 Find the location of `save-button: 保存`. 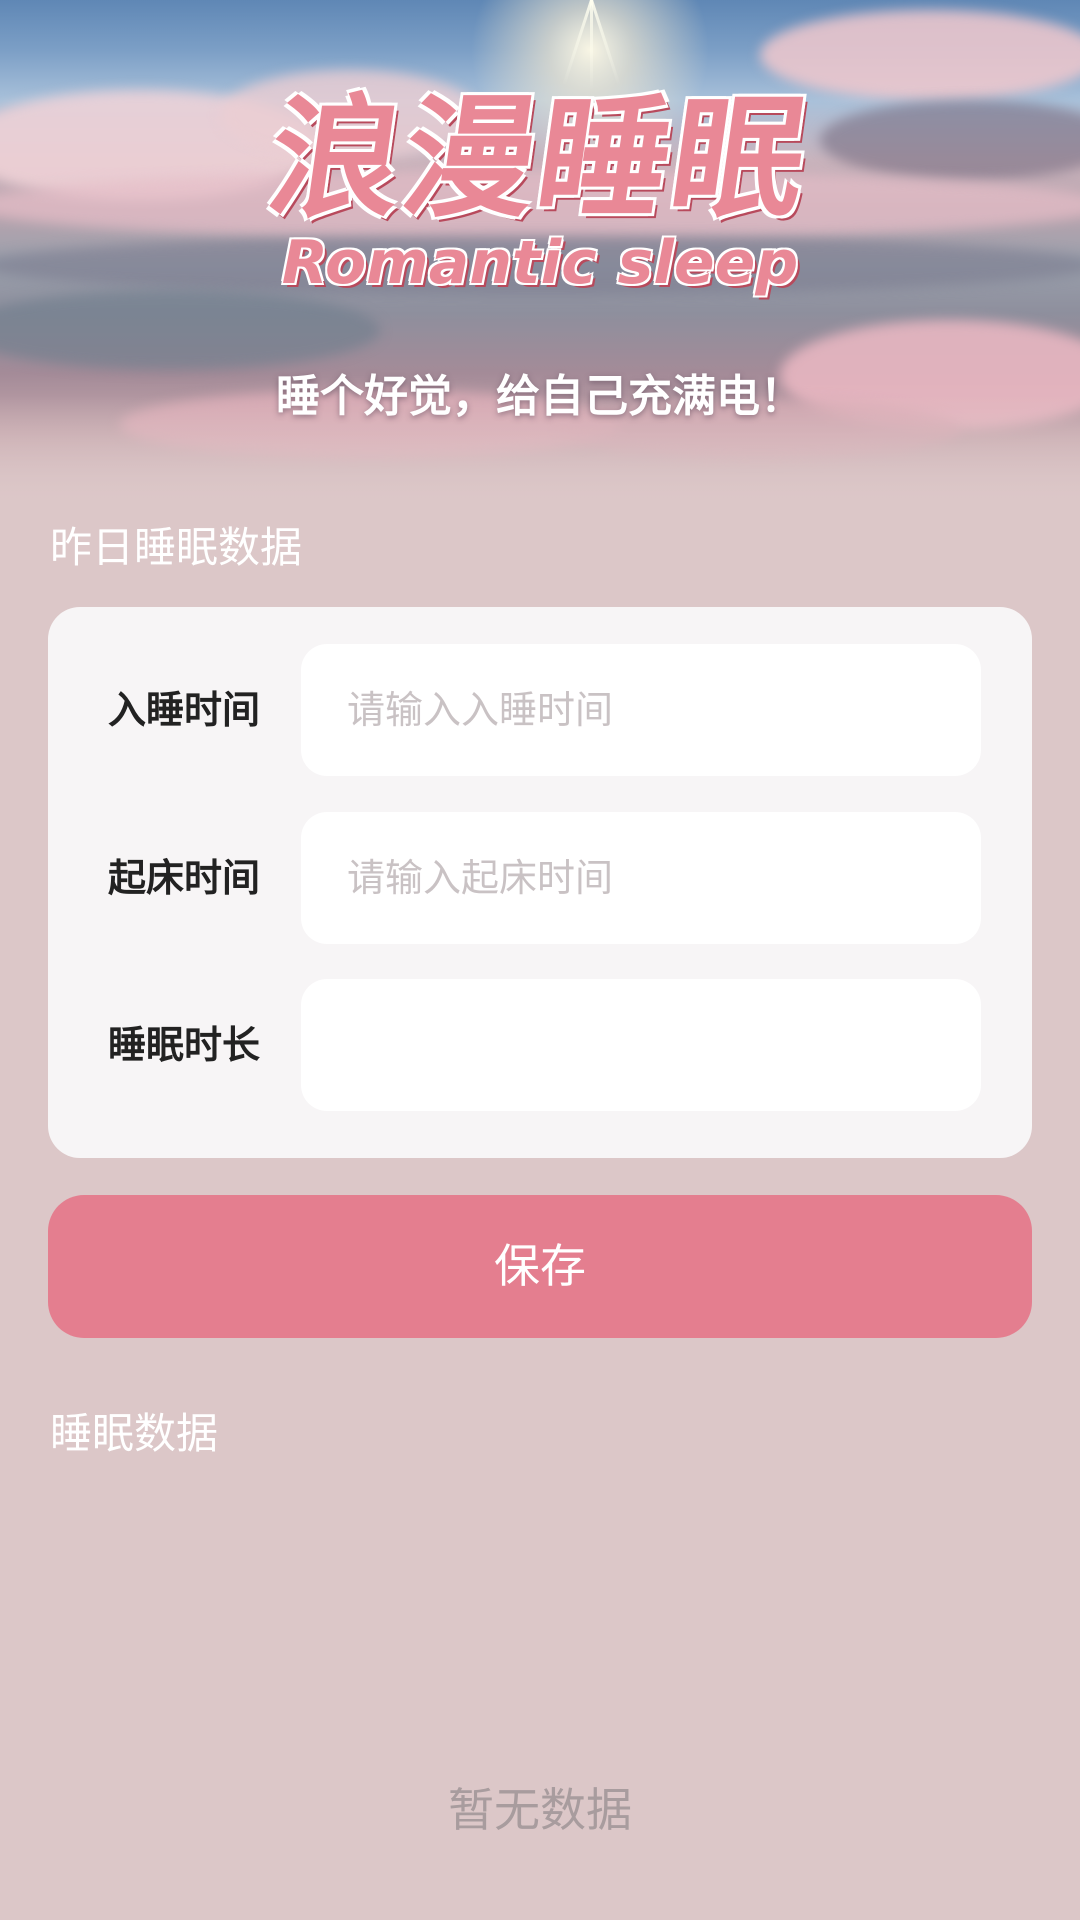

save-button: 保存 is located at coordinates (540, 1266).